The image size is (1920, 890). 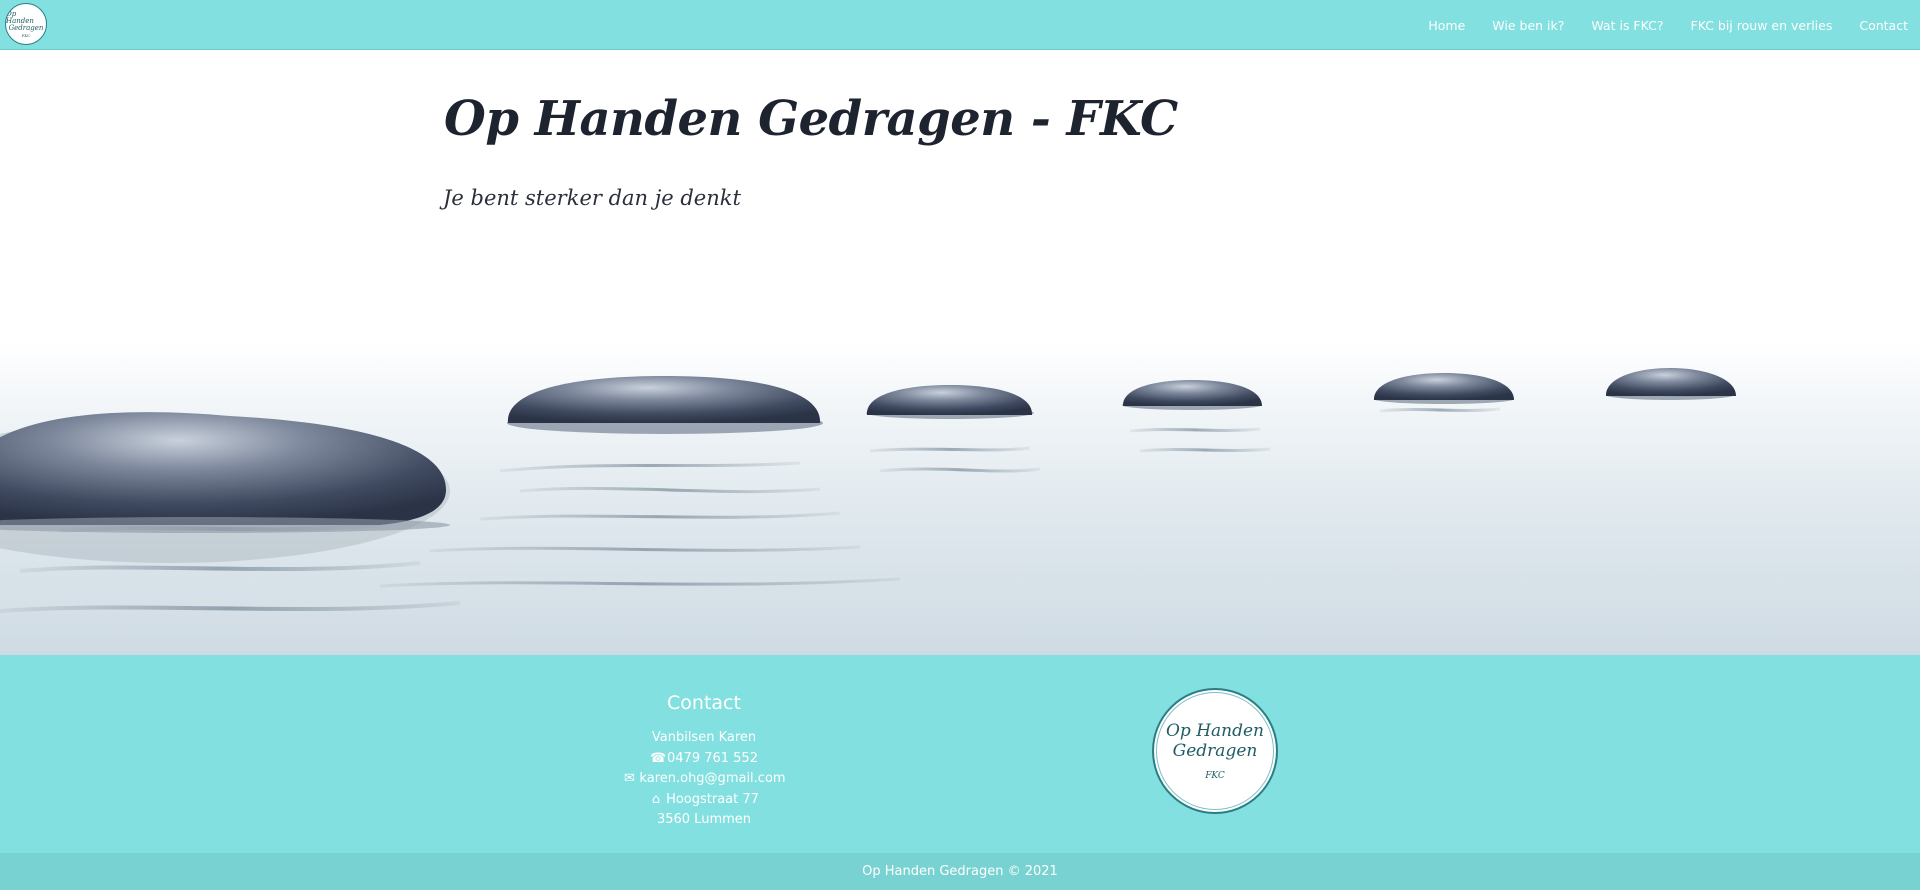 What do you see at coordinates (704, 737) in the screenshot?
I see `contact-name: Vanbilsen Karen` at bounding box center [704, 737].